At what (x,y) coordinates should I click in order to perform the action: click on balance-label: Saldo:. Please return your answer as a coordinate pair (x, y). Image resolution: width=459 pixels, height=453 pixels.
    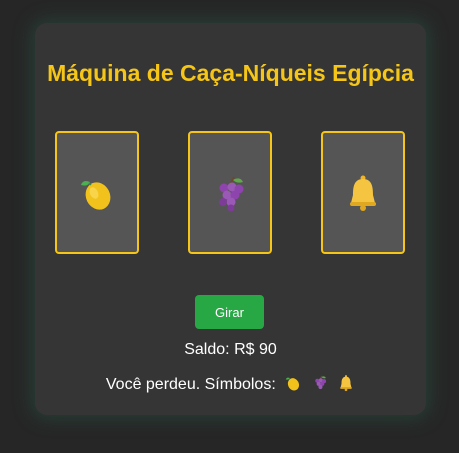
    Looking at the image, I should click on (207, 349).